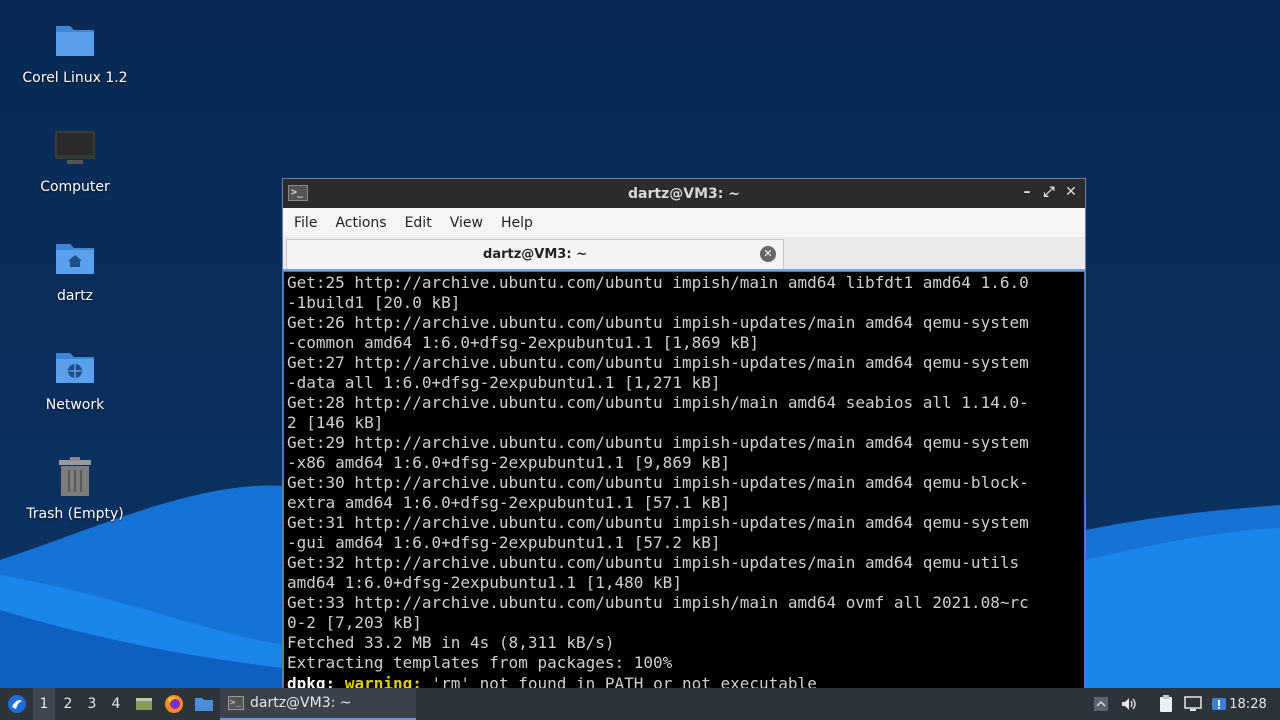  Describe the element at coordinates (517, 223) in the screenshot. I see `menu-help: Help` at that location.